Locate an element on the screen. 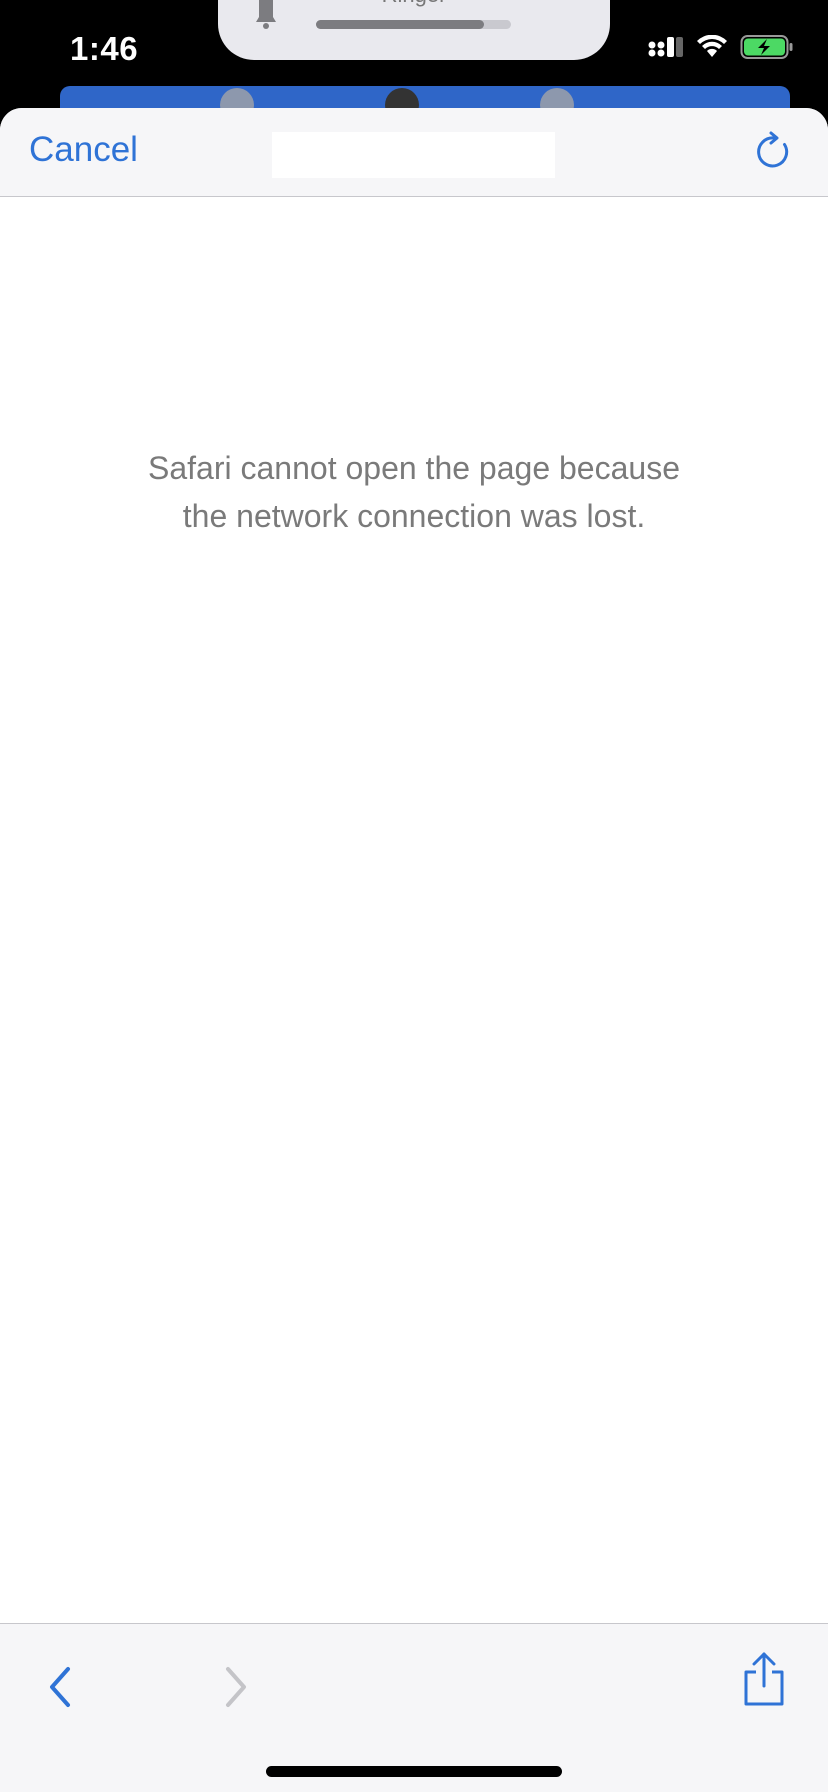 The height and width of the screenshot is (1792, 828). battery-charging-icon is located at coordinates (766, 47).